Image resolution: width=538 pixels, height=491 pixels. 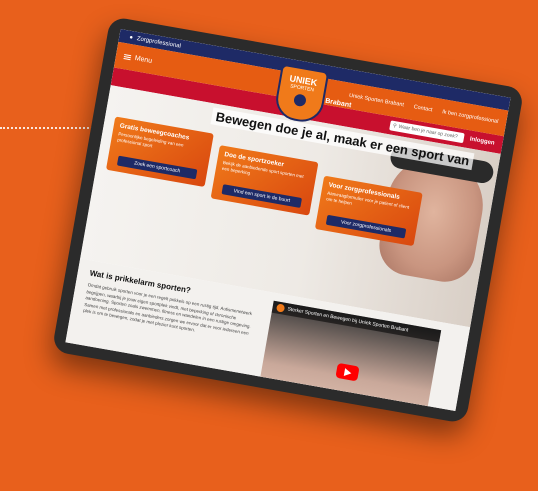 What do you see at coordinates (131, 37) in the screenshot?
I see `location-pin-icon: ●` at bounding box center [131, 37].